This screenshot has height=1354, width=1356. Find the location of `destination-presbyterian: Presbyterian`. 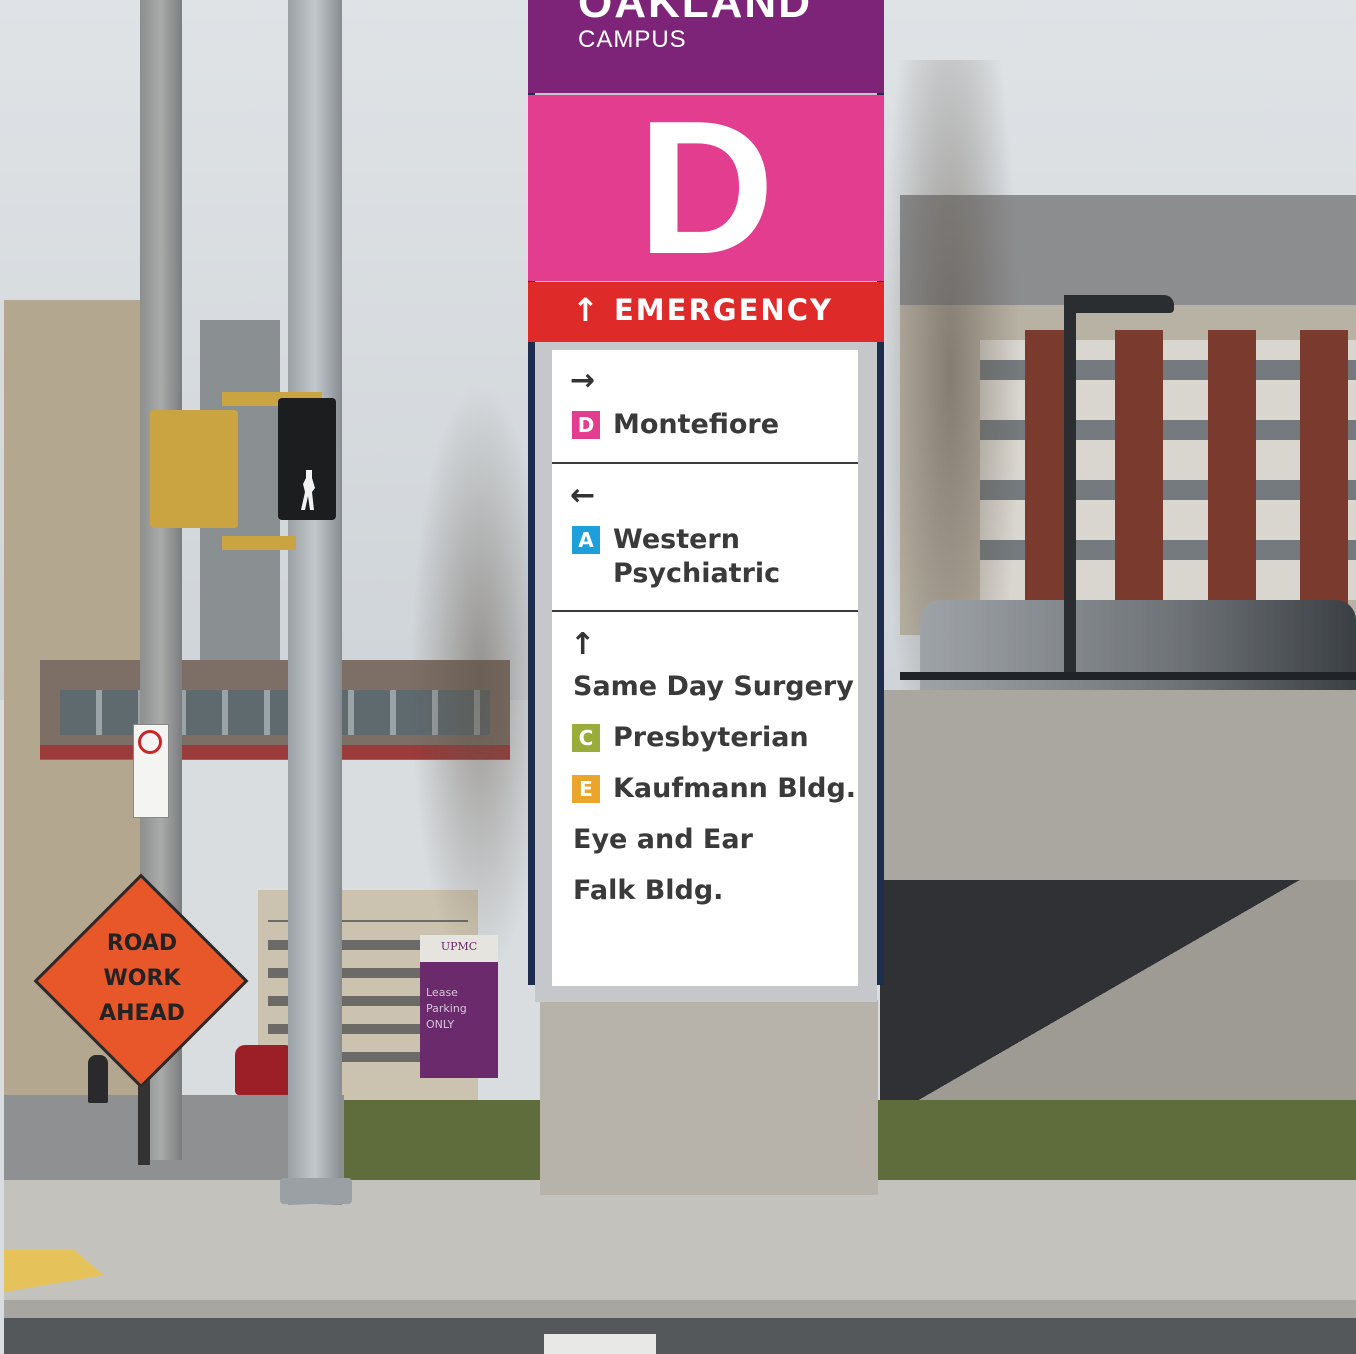

destination-presbyterian: Presbyterian is located at coordinates (711, 737).